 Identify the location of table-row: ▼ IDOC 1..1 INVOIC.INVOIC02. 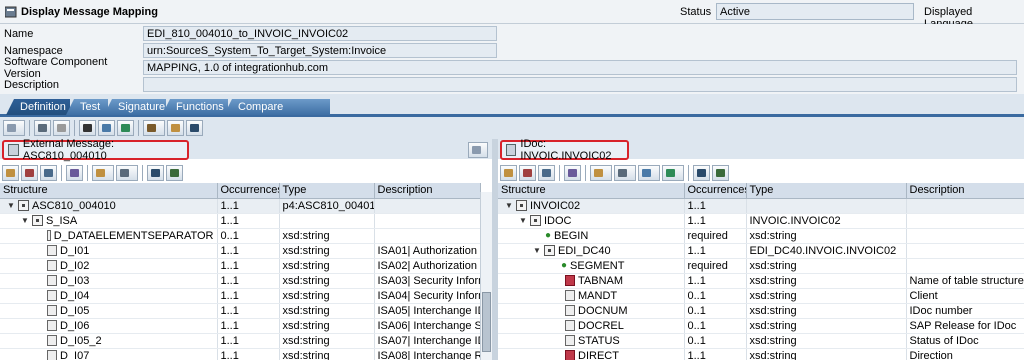
(761, 221).